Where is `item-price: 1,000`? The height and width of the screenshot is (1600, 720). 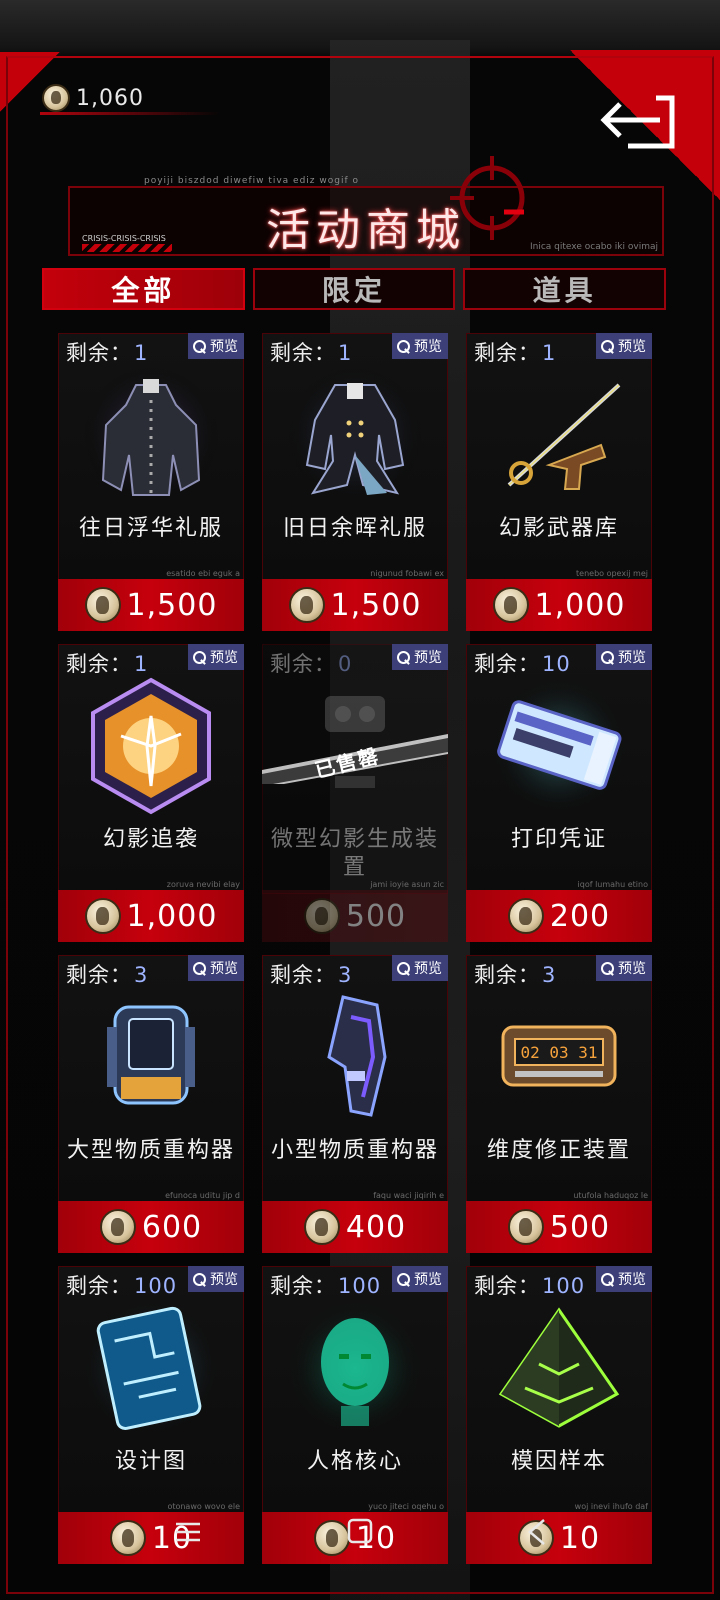 item-price: 1,000 is located at coordinates (580, 605).